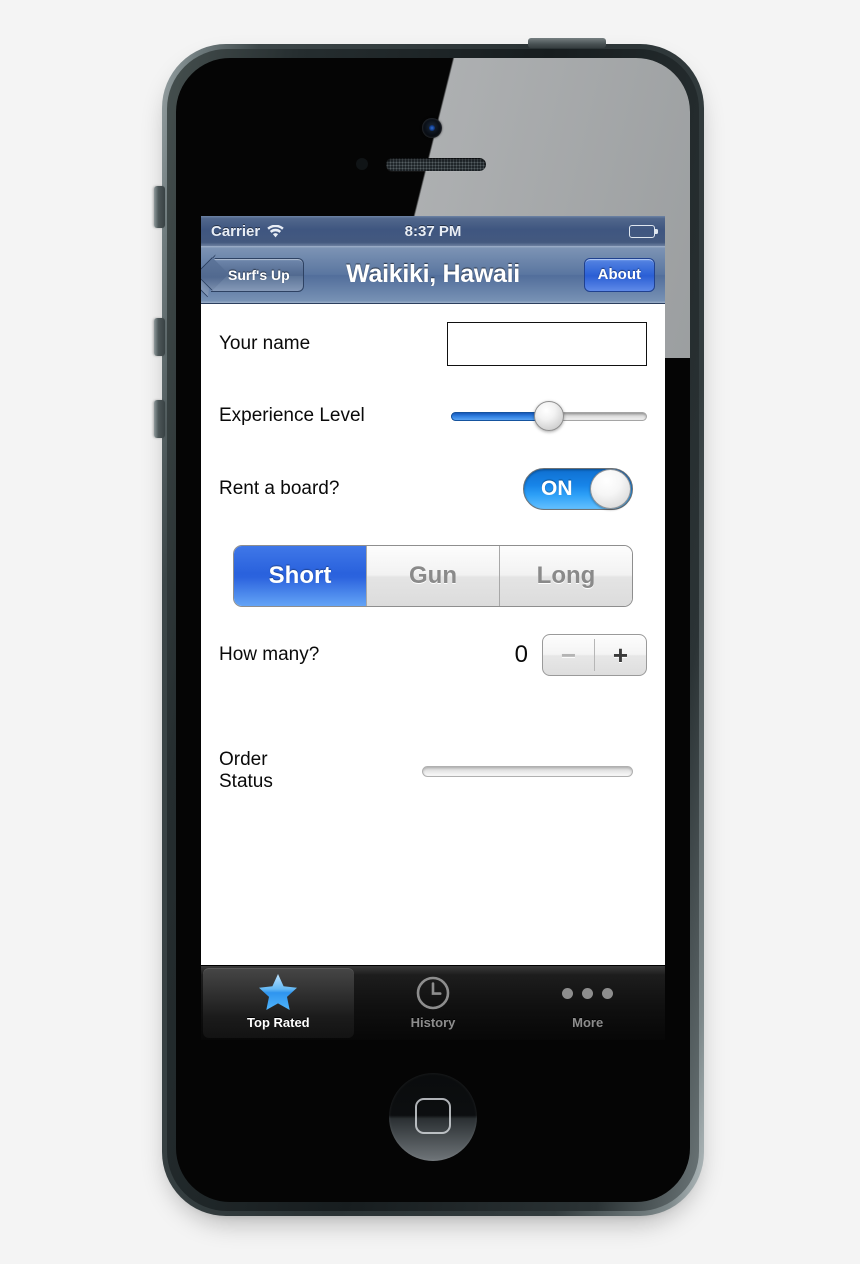  Describe the element at coordinates (246, 770) in the screenshot. I see `order-status-label: Order Status` at that location.